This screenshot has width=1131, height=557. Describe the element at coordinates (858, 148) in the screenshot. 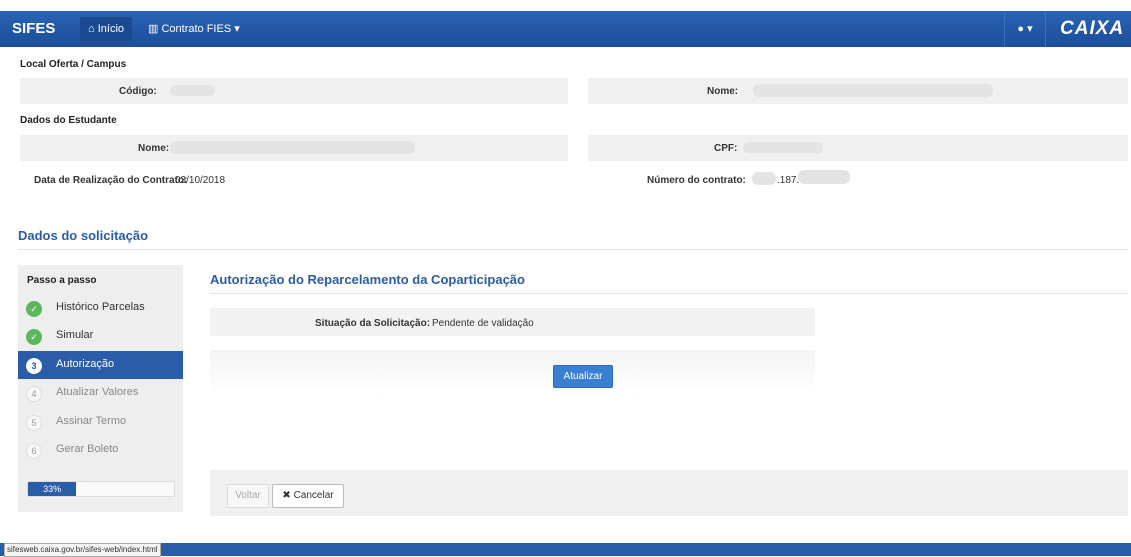

I see `cpf-field: CPF:` at that location.